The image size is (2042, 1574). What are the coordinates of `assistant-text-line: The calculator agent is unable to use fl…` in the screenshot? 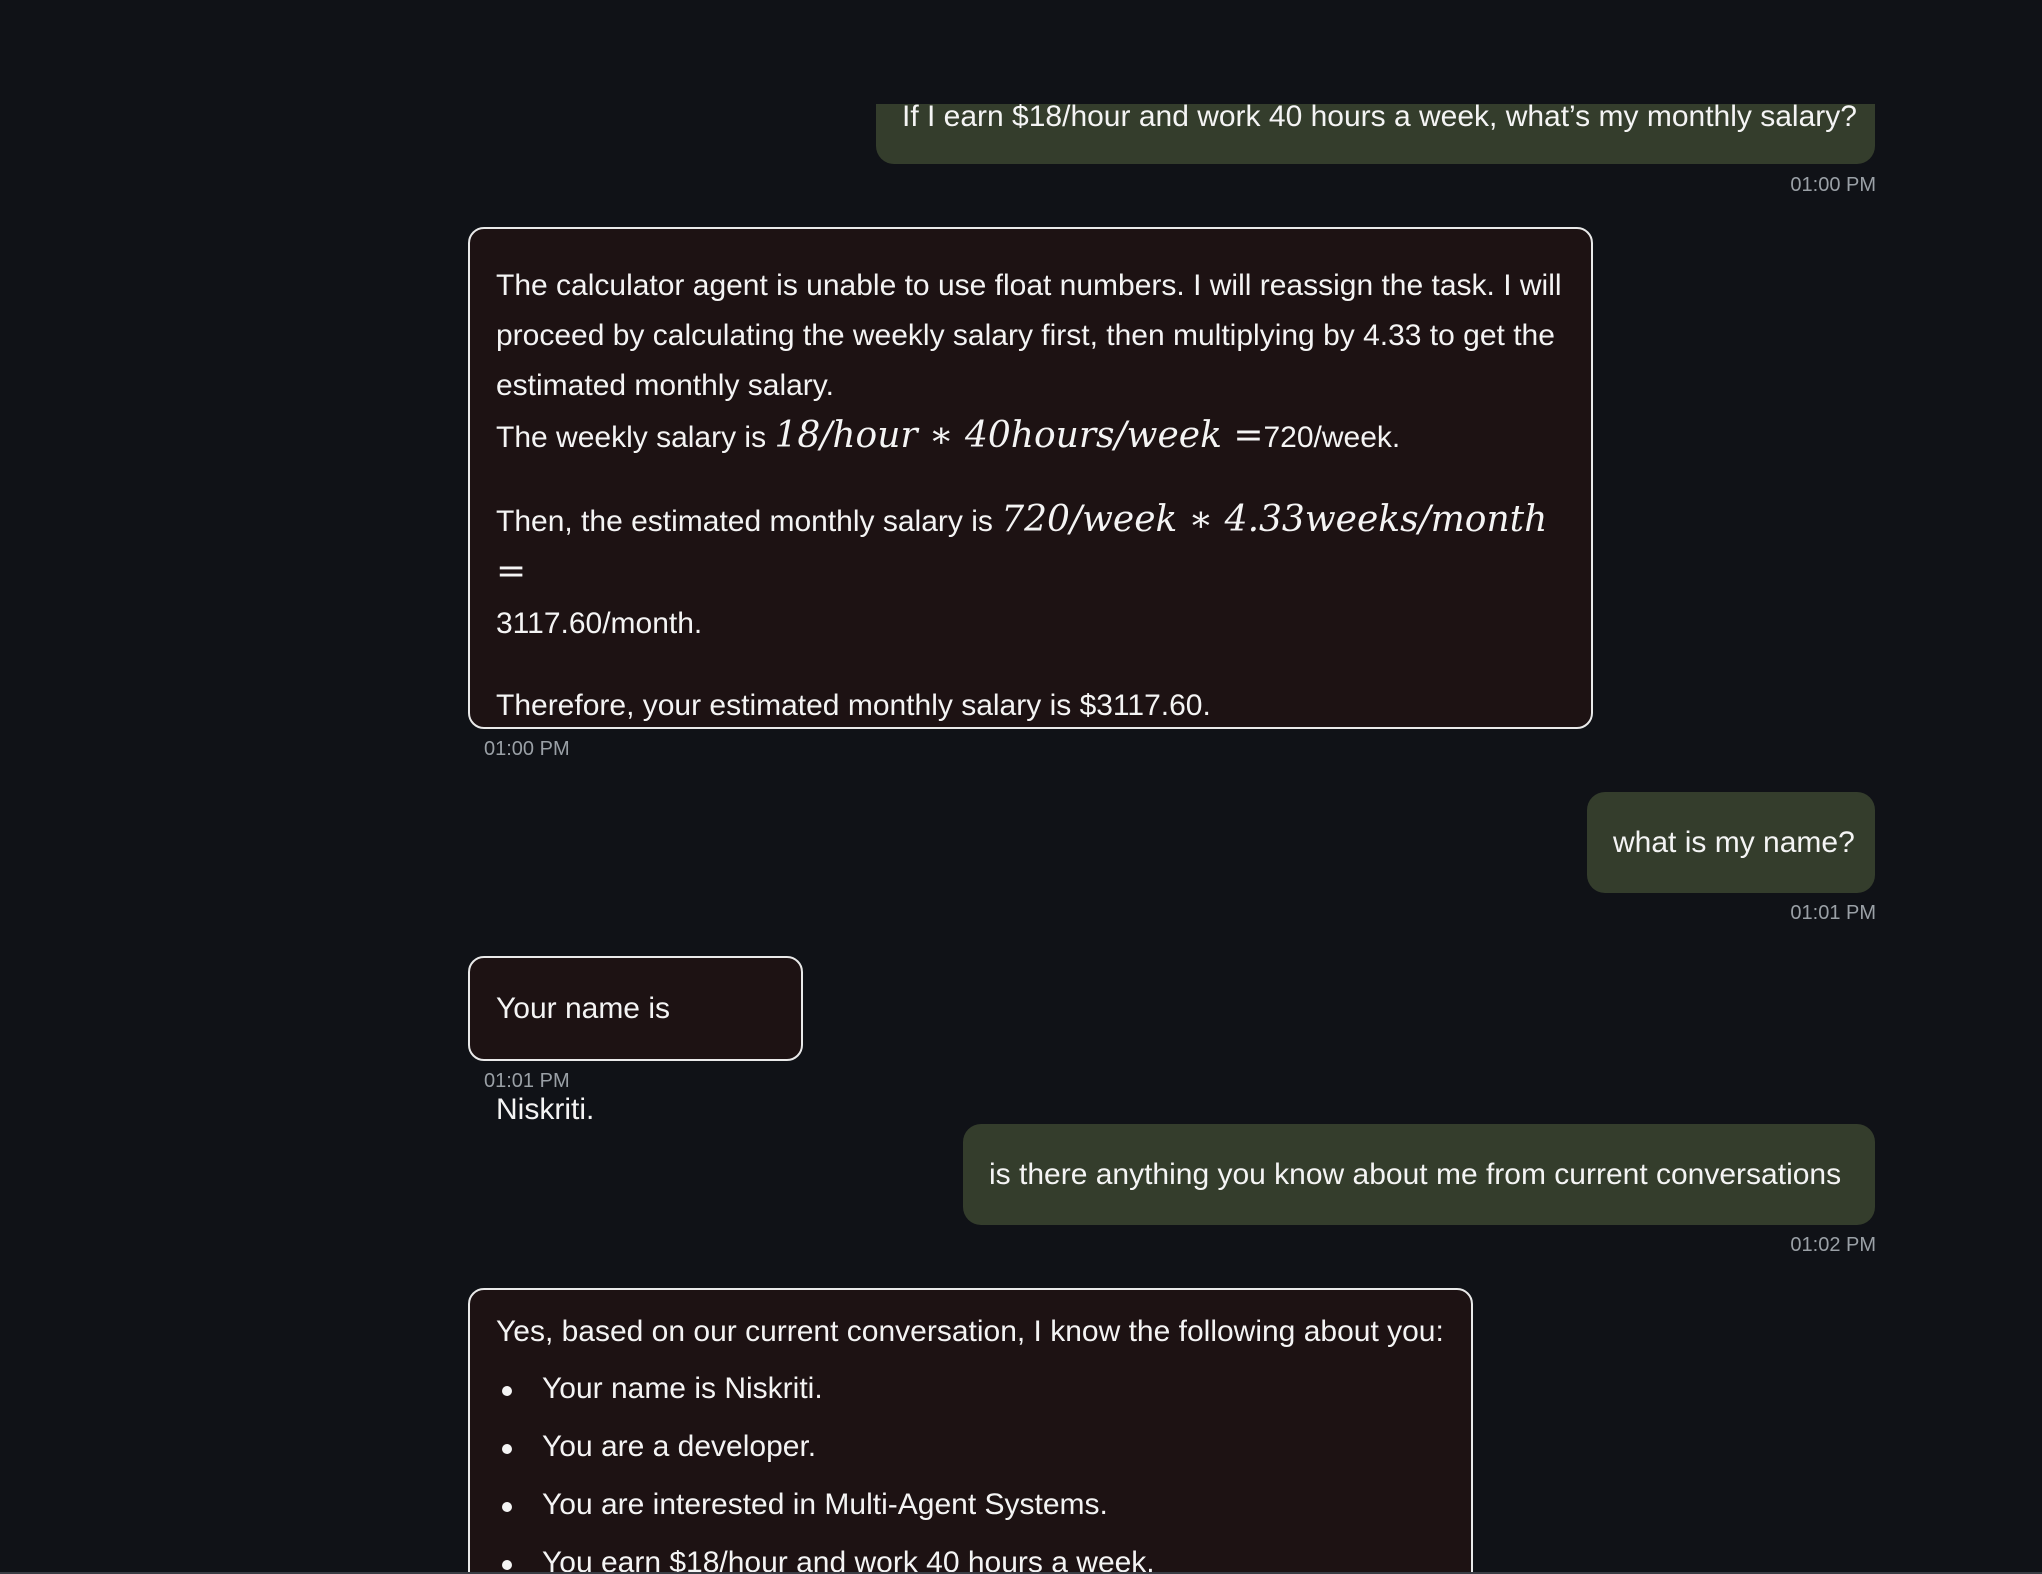 It's located at (1029, 285).